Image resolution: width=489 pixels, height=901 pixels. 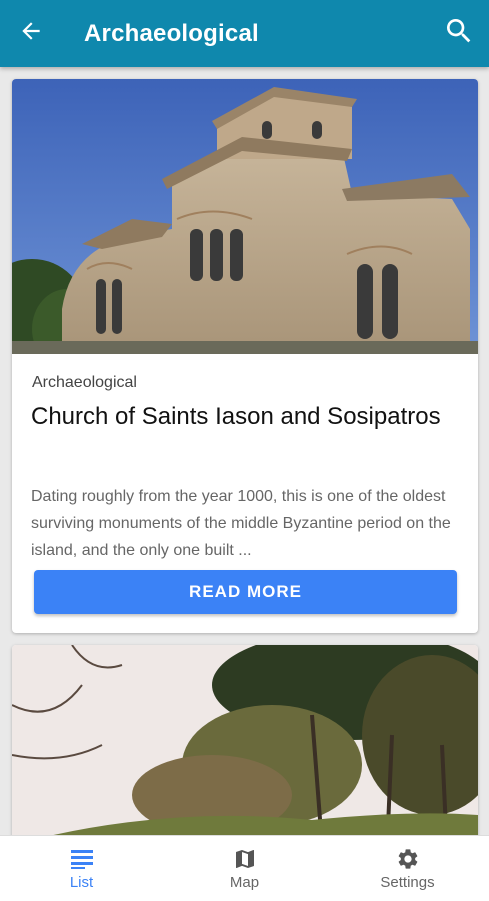 I want to click on nav-item-settings: Settings, so click(x=407, y=868).